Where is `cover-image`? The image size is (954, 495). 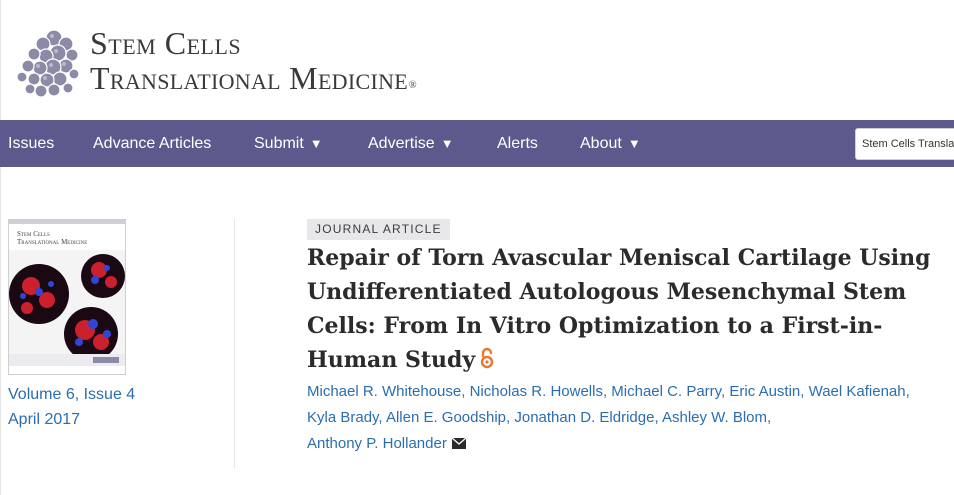
cover-image is located at coordinates (67, 308).